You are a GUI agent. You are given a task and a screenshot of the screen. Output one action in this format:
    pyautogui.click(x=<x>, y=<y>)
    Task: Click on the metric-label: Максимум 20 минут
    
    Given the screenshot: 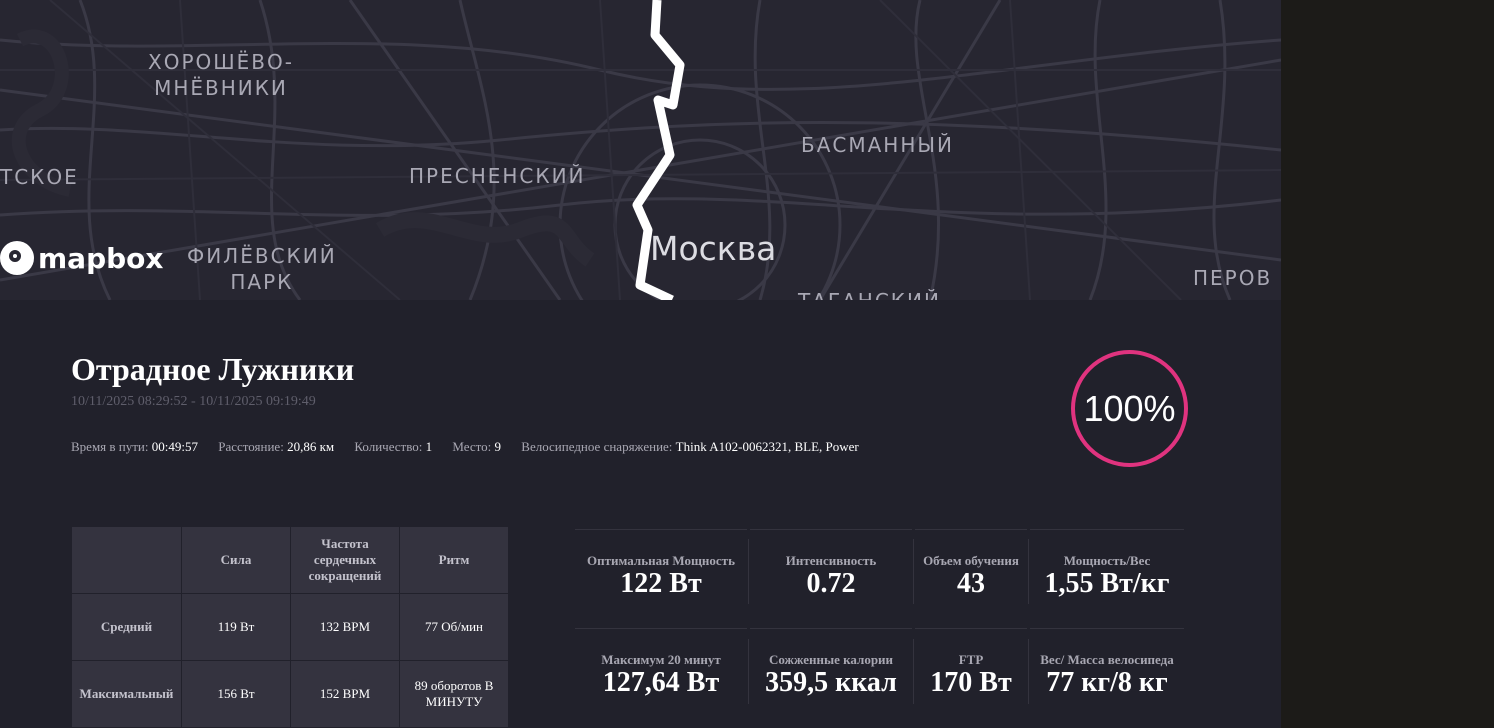 What is the action you would take?
    pyautogui.click(x=661, y=659)
    